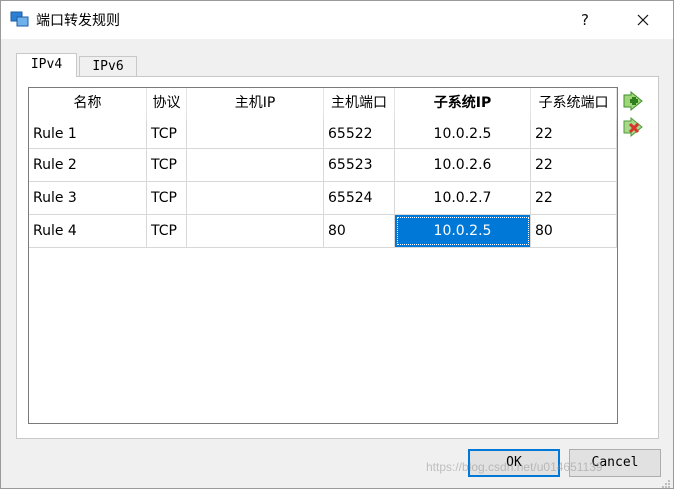  I want to click on tab-ipv4: IPv4, so click(46, 65).